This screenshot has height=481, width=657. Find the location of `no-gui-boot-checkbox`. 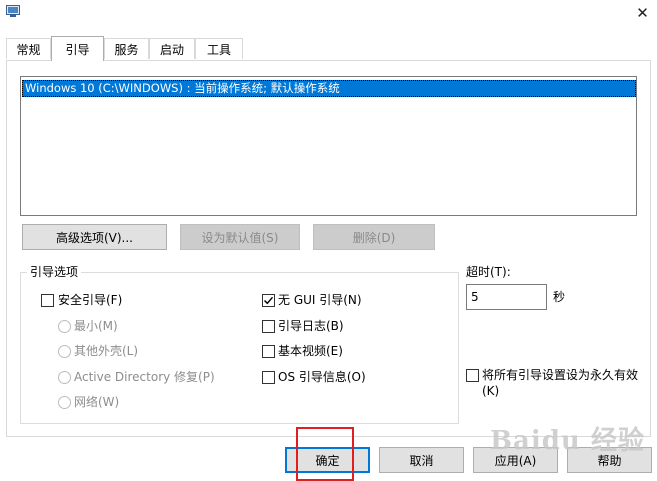

no-gui-boot-checkbox is located at coordinates (268, 300).